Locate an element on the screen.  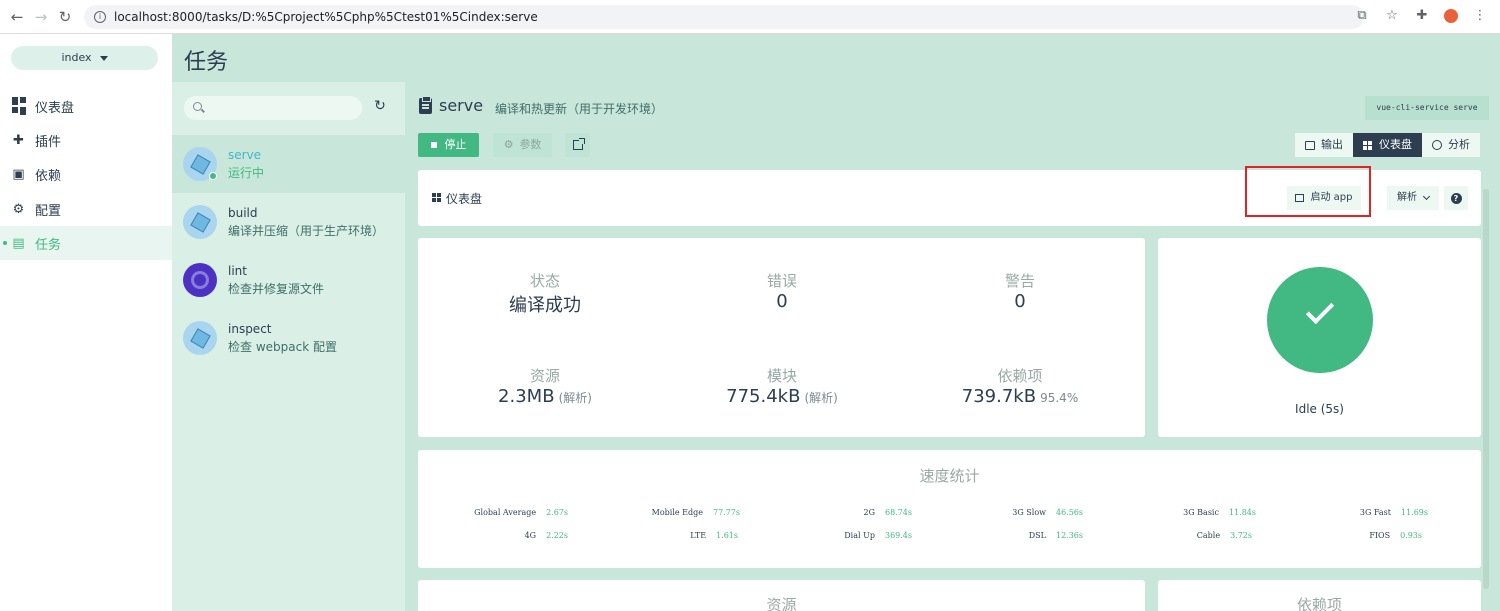
extension-icon is located at coordinates (1451, 16).